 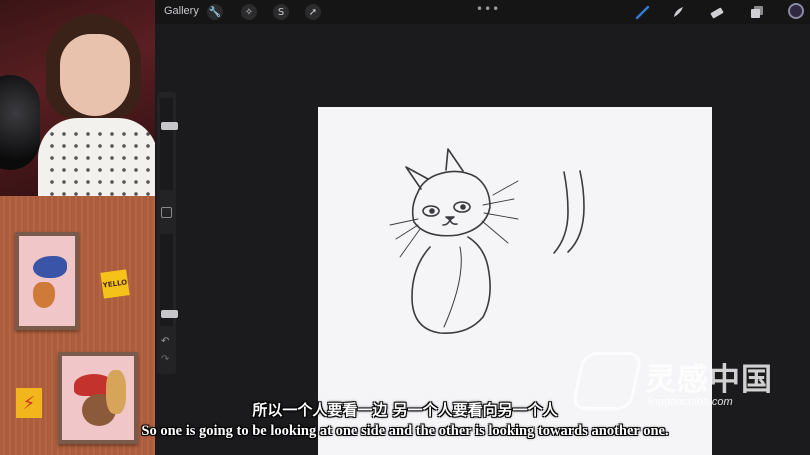 I want to click on smudge-icon, so click(x=679, y=12).